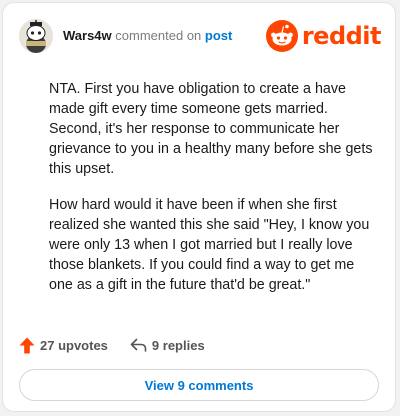 This screenshot has height=416, width=400. What do you see at coordinates (87, 35) in the screenshot?
I see `username-link: Wars4w` at bounding box center [87, 35].